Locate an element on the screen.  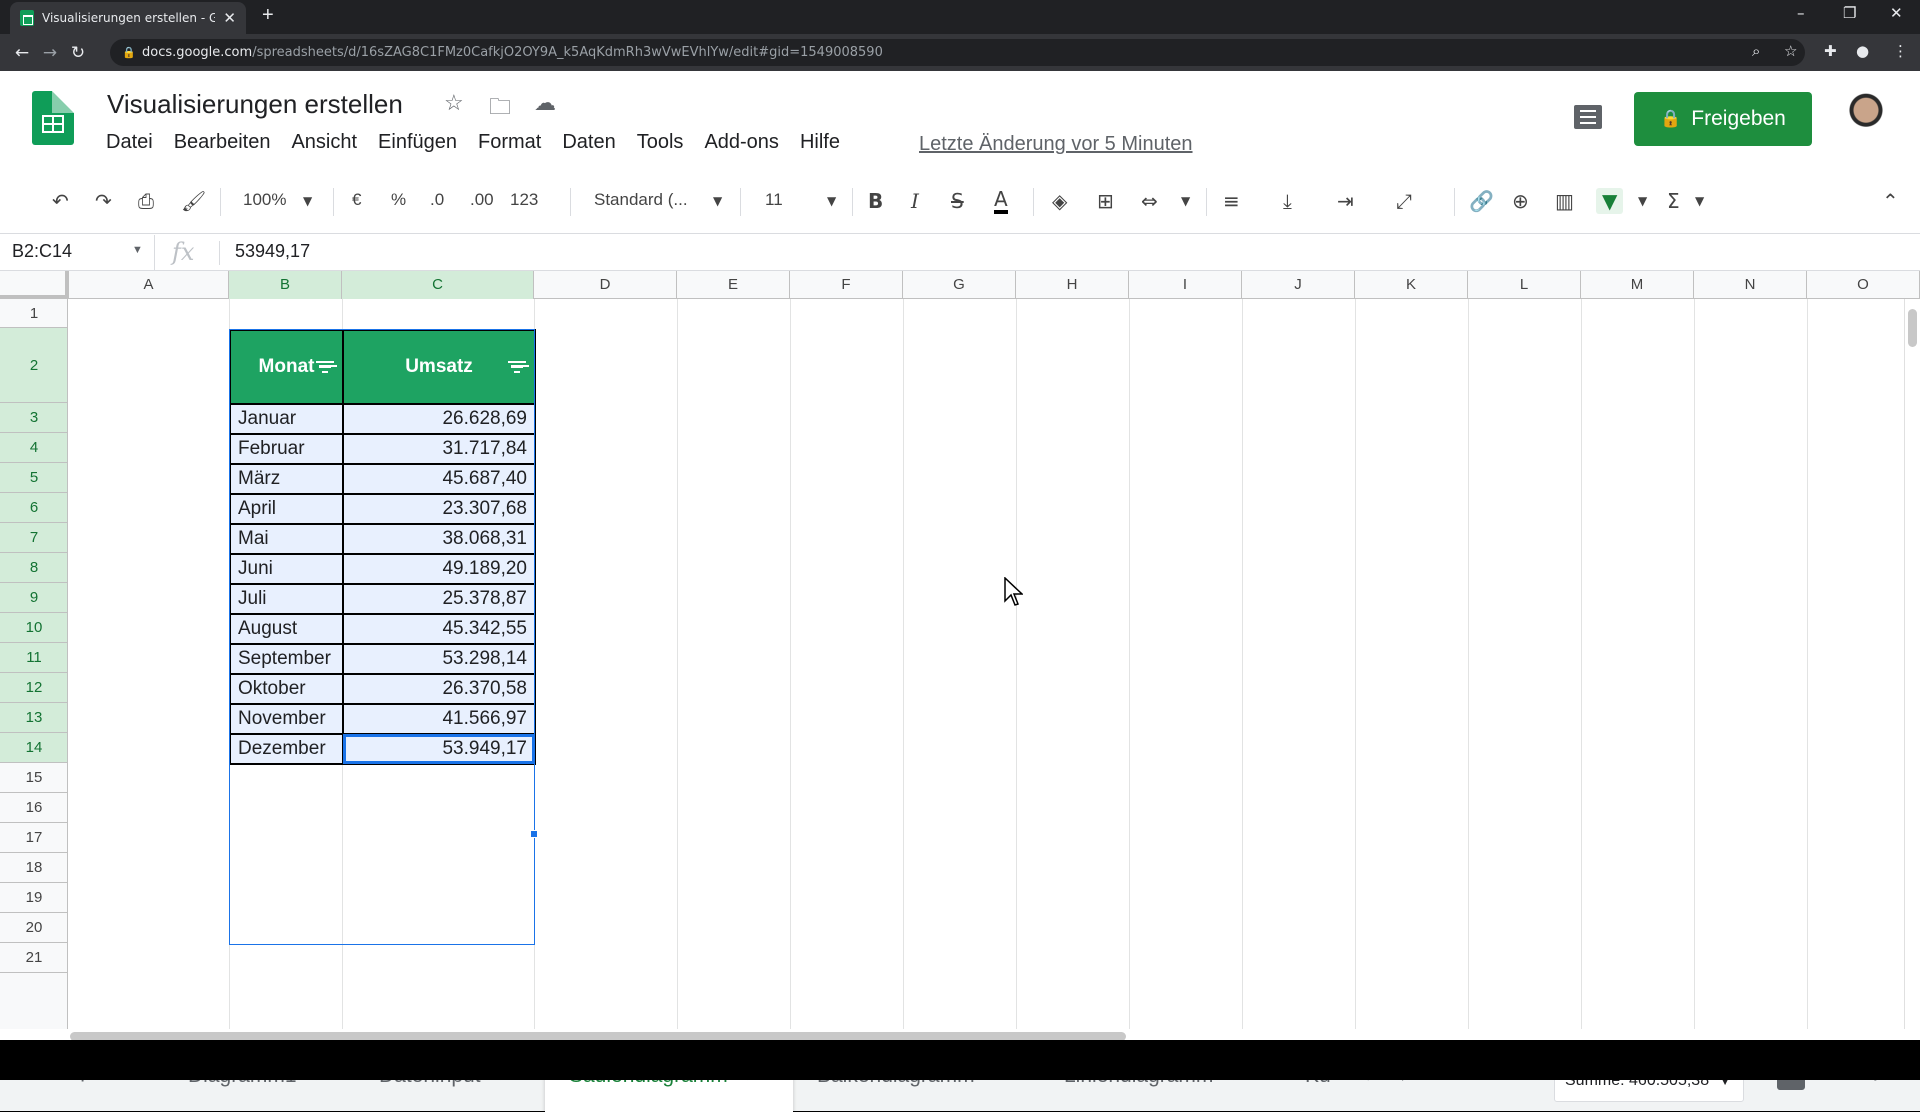
bold-icon: B is located at coordinates (875, 201).